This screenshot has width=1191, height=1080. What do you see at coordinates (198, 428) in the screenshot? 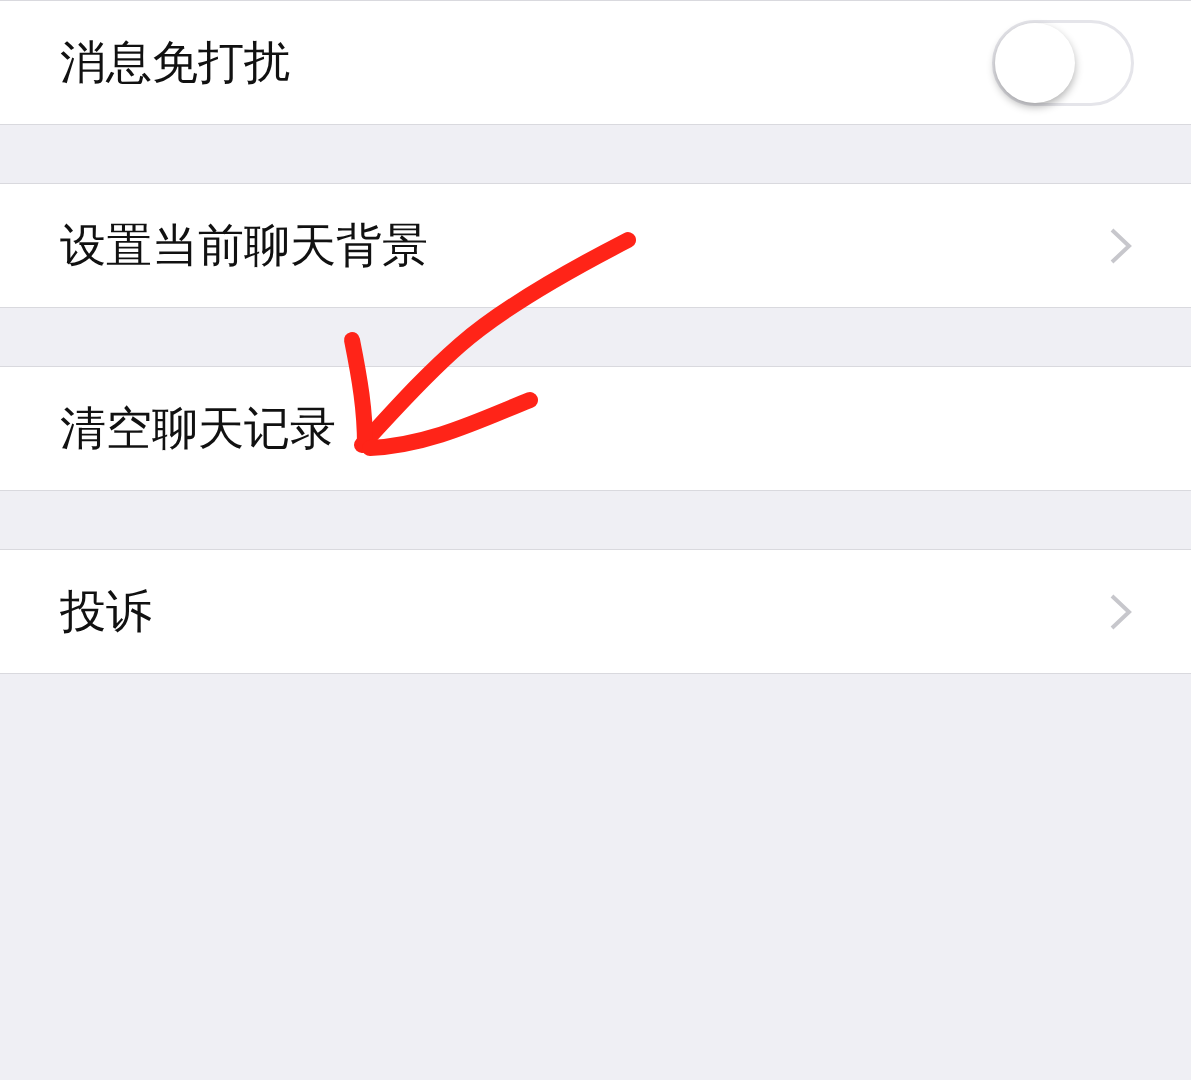
I see `row-label: 清空聊天记录` at bounding box center [198, 428].